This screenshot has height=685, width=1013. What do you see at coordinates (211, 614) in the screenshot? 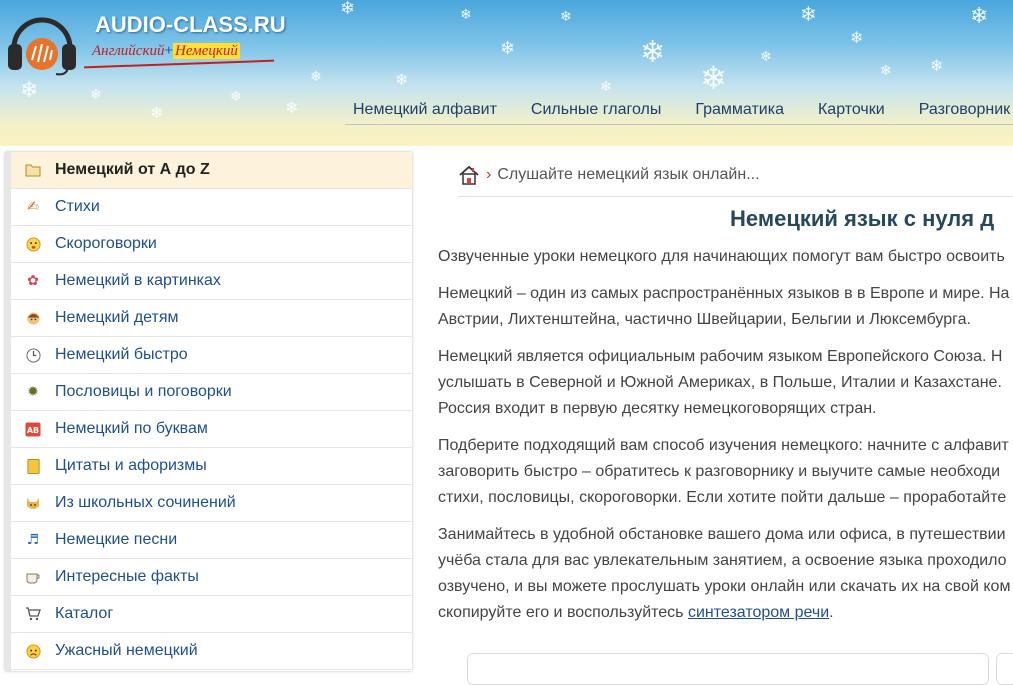
I see `sidebar-item-catalog: Каталог` at bounding box center [211, 614].